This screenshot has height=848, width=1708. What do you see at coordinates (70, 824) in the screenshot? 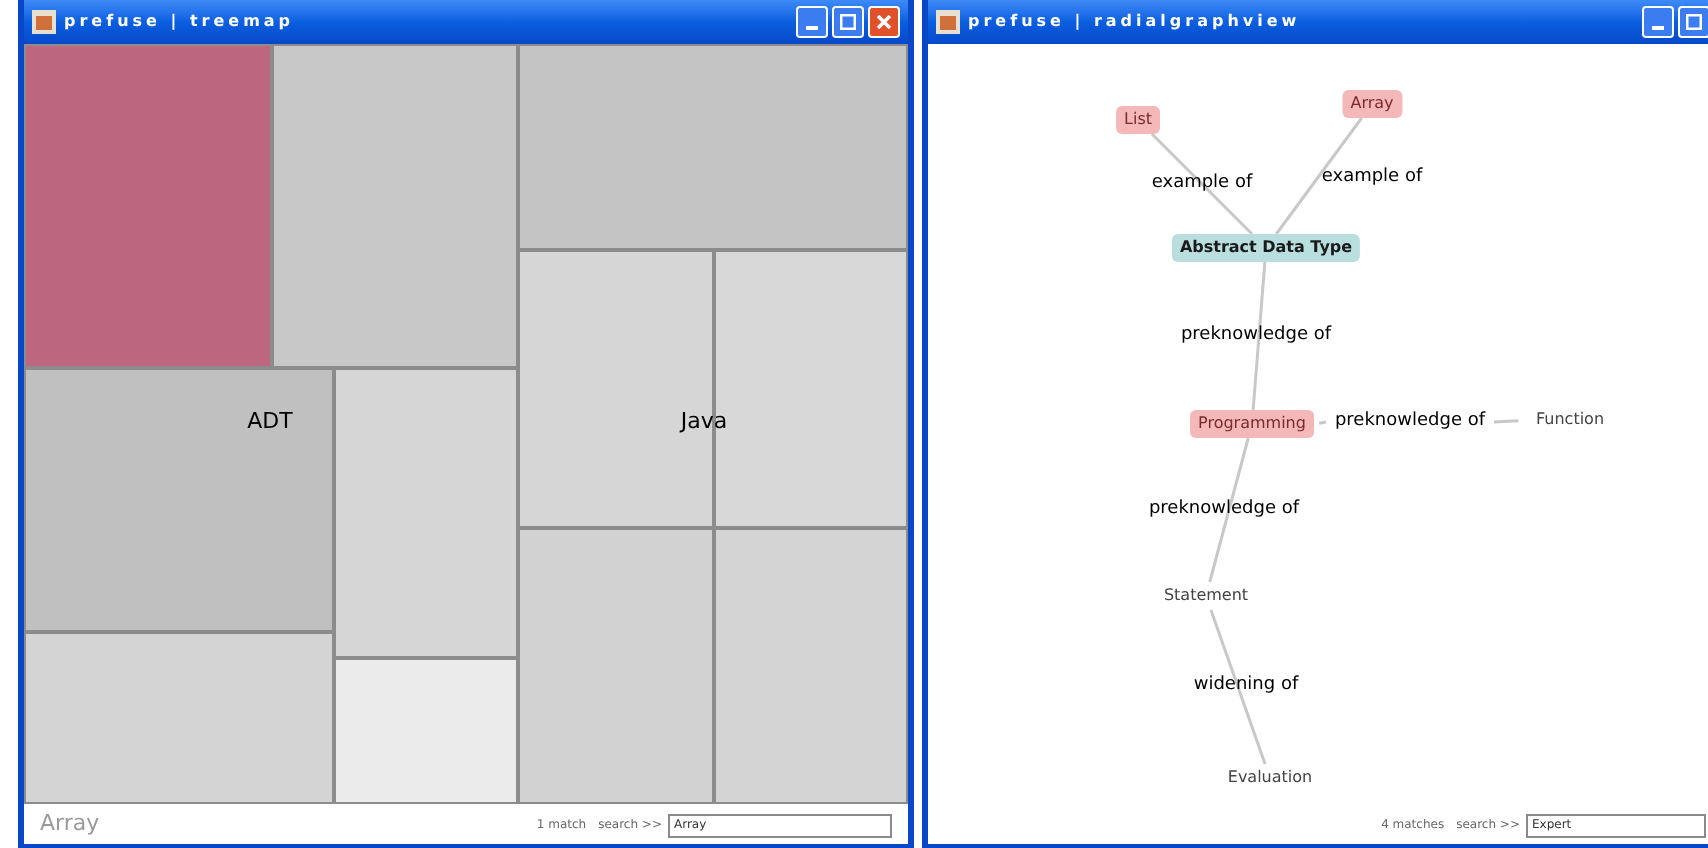
I see `hover-label: Array` at bounding box center [70, 824].